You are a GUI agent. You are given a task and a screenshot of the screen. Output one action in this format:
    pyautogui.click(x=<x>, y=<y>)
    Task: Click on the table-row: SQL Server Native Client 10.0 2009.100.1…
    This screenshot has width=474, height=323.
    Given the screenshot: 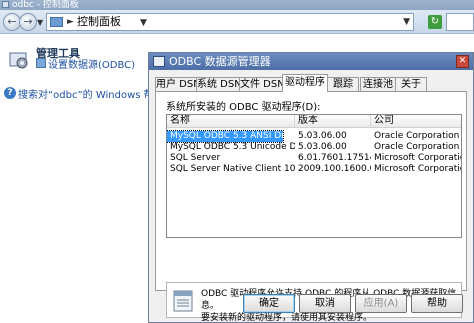 What is the action you would take?
    pyautogui.click(x=314, y=169)
    